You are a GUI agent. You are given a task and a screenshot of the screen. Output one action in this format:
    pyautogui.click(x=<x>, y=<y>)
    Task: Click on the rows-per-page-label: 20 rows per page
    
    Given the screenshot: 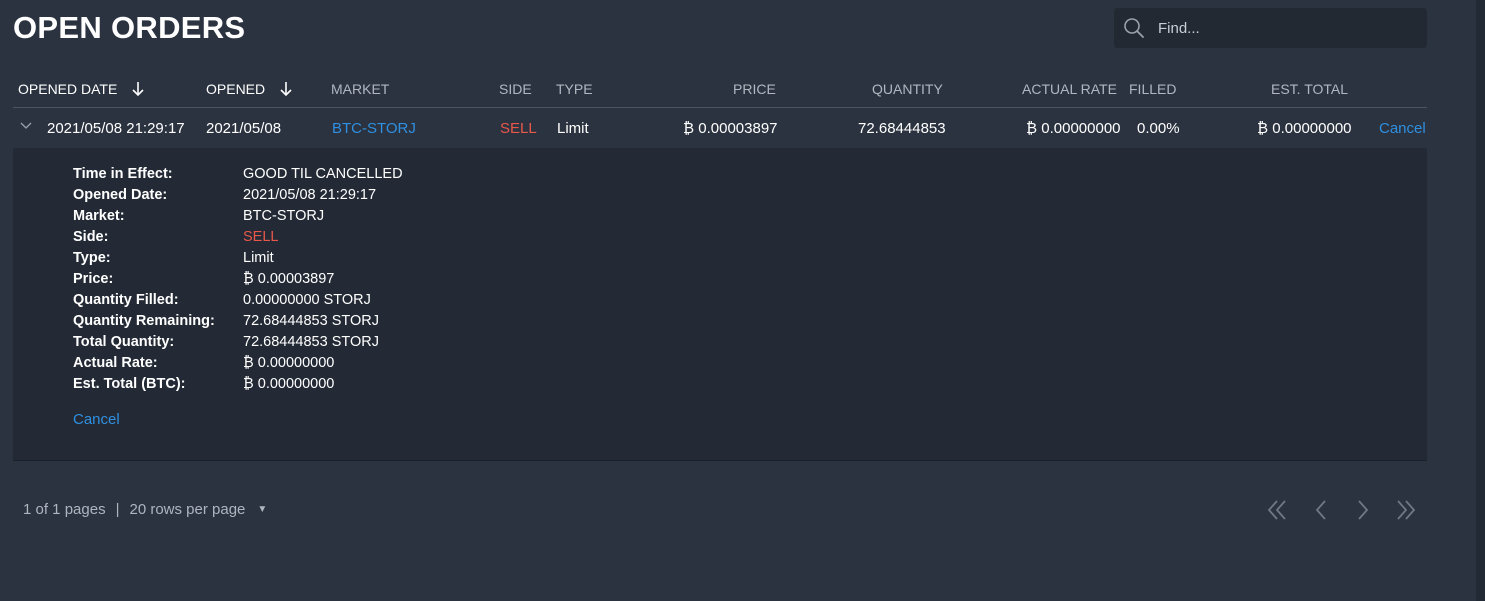 What is the action you would take?
    pyautogui.click(x=187, y=509)
    